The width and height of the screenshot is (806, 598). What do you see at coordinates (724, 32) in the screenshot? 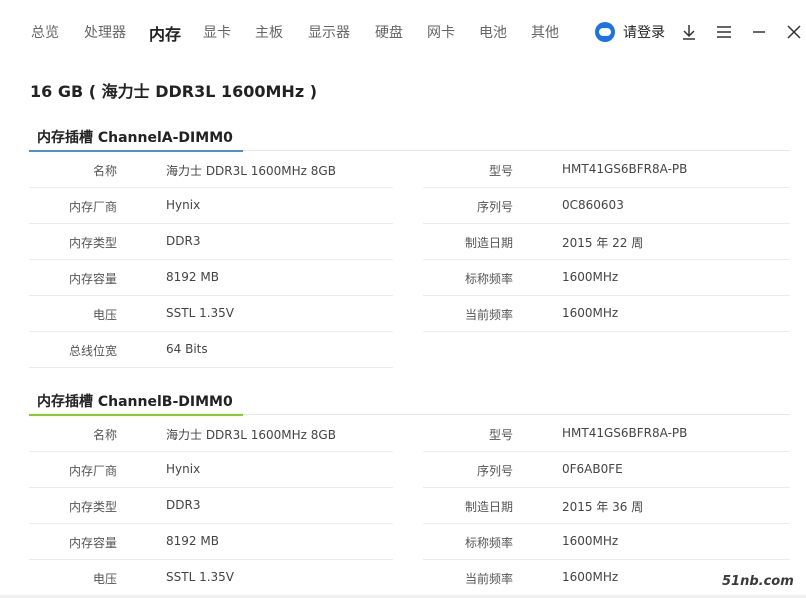
I see `menu-icon` at bounding box center [724, 32].